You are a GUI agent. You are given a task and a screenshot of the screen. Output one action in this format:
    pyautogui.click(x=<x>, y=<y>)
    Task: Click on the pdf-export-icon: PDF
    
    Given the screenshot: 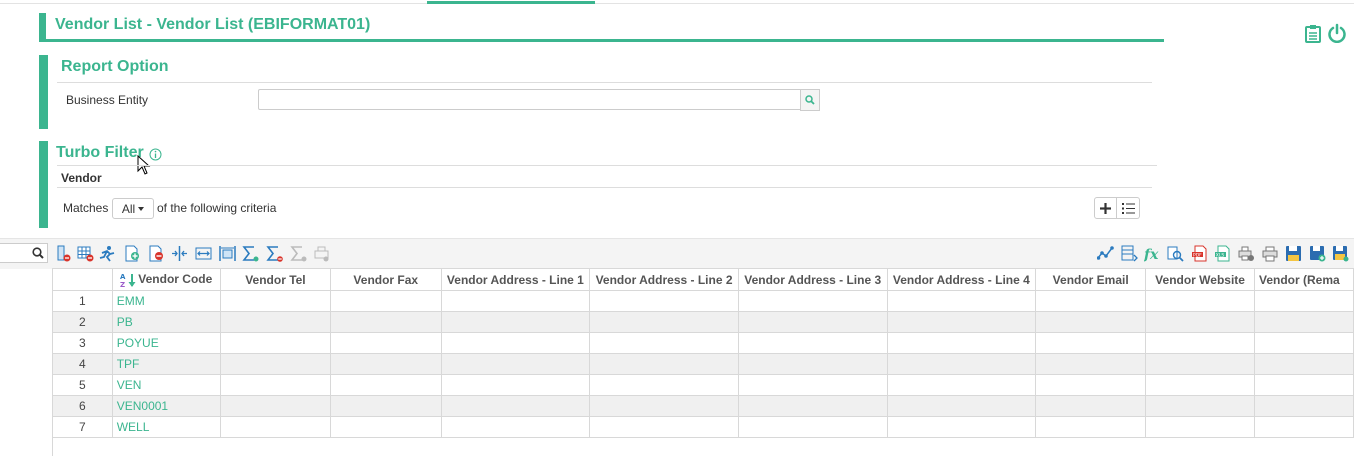 What is the action you would take?
    pyautogui.click(x=1200, y=253)
    